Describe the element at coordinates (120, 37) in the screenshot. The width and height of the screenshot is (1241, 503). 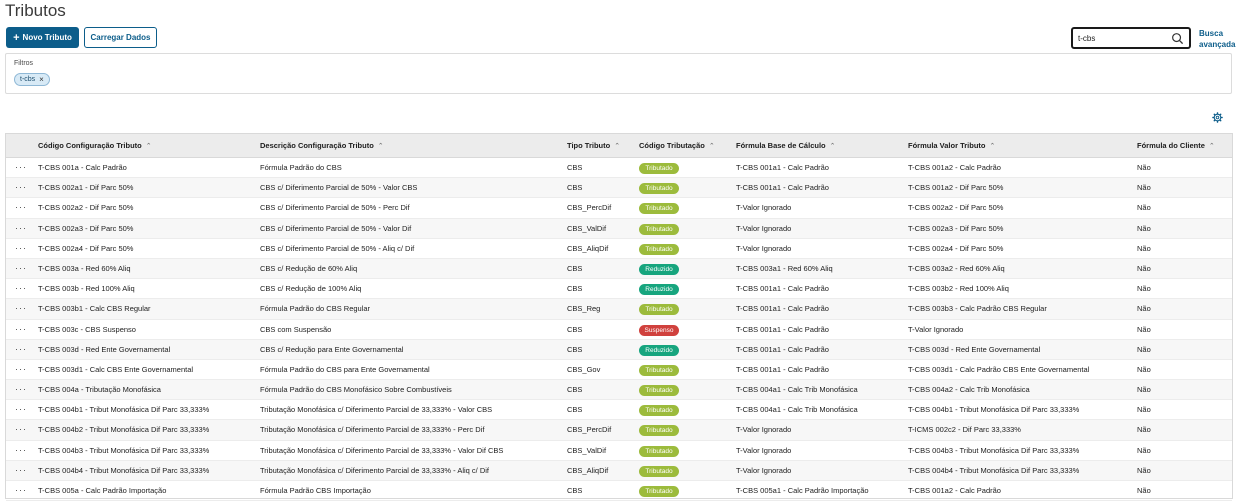
I see `load-data-button: Carregar Dados` at that location.